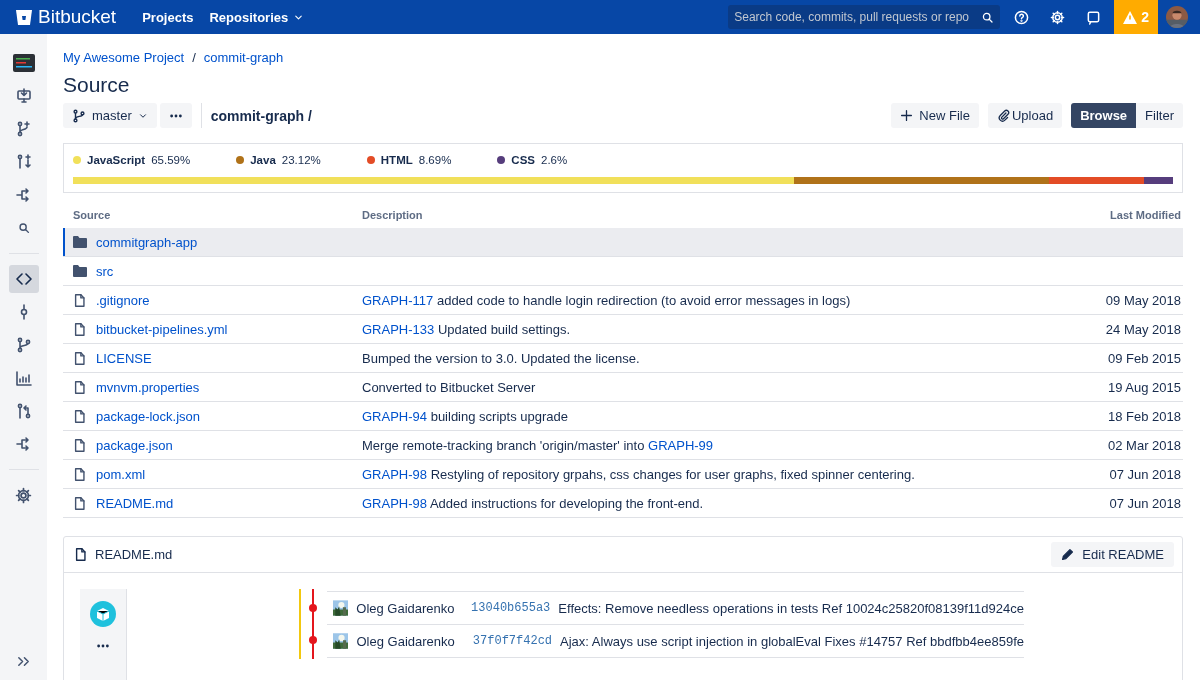 Image resolution: width=1200 pixels, height=680 pixels. Describe the element at coordinates (1143, 329) in the screenshot. I see `modified-date: 24 May 2018` at that location.